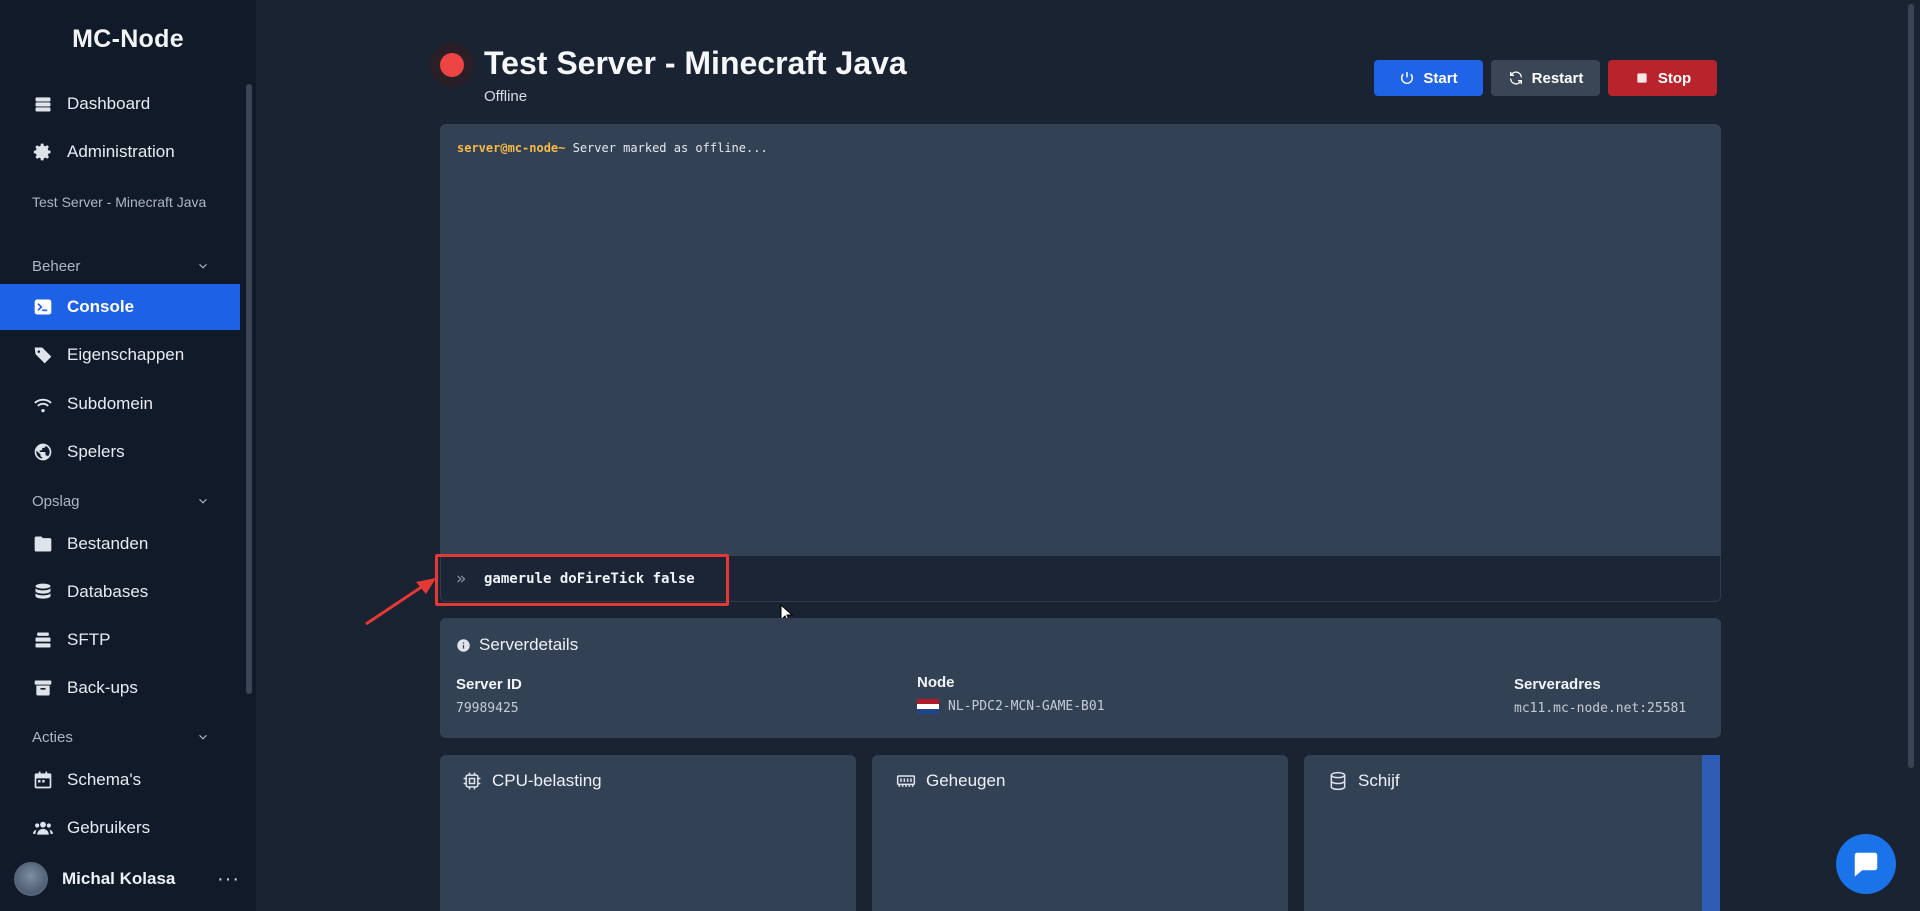  What do you see at coordinates (489, 696) in the screenshot?
I see `server-id-field: Server ID 79989425` at bounding box center [489, 696].